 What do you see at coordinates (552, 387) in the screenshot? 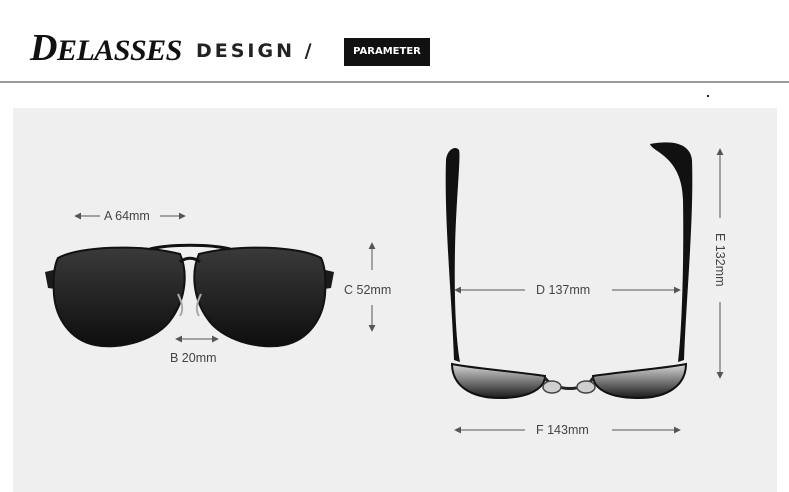
I see `top-left-nose-pad` at bounding box center [552, 387].